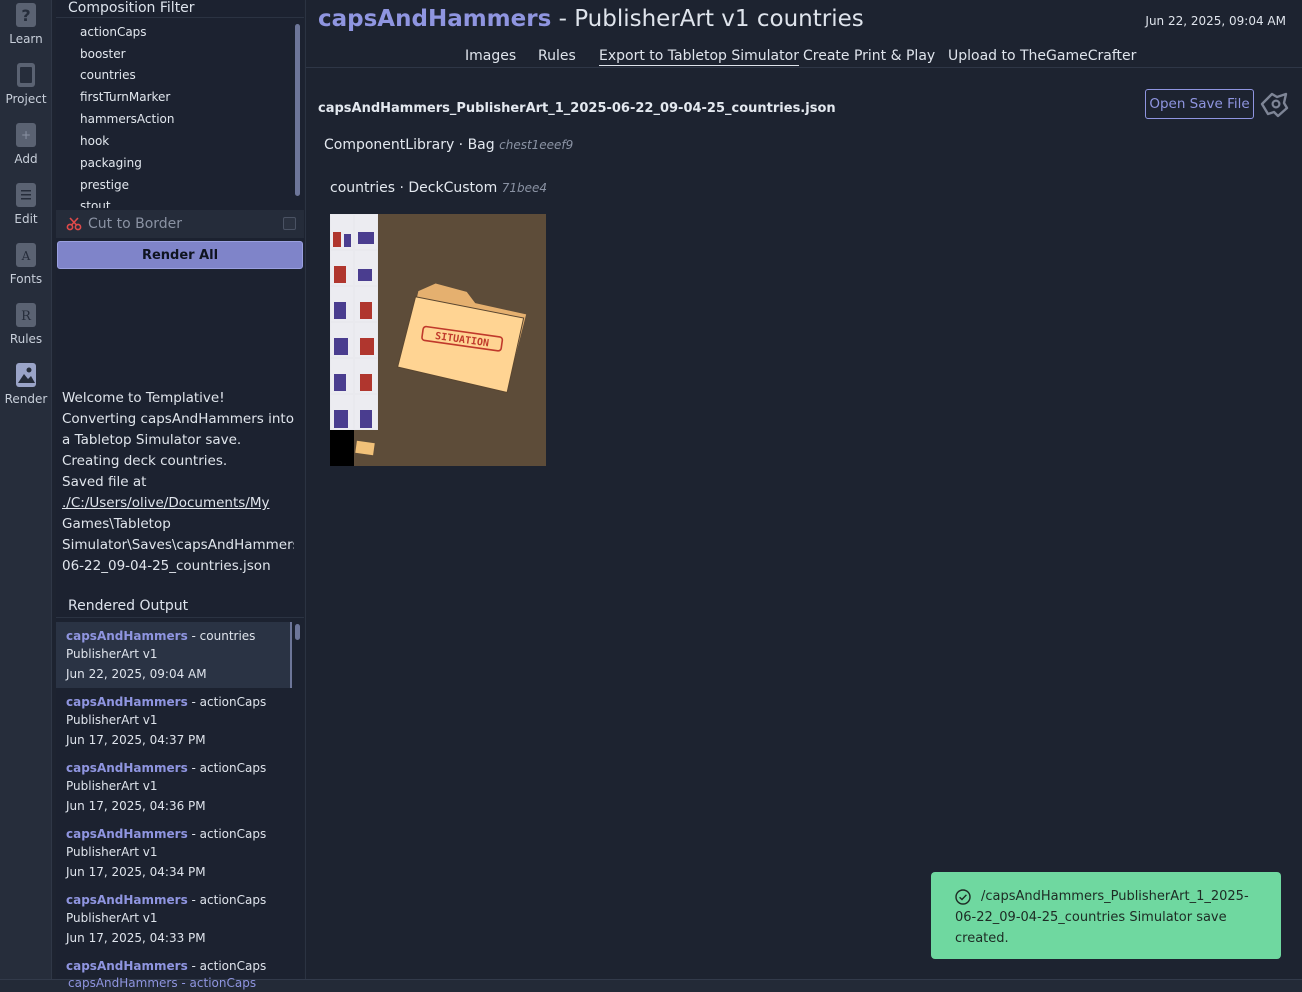 The height and width of the screenshot is (992, 1302). I want to click on cut-to-border-checkbox, so click(289, 223).